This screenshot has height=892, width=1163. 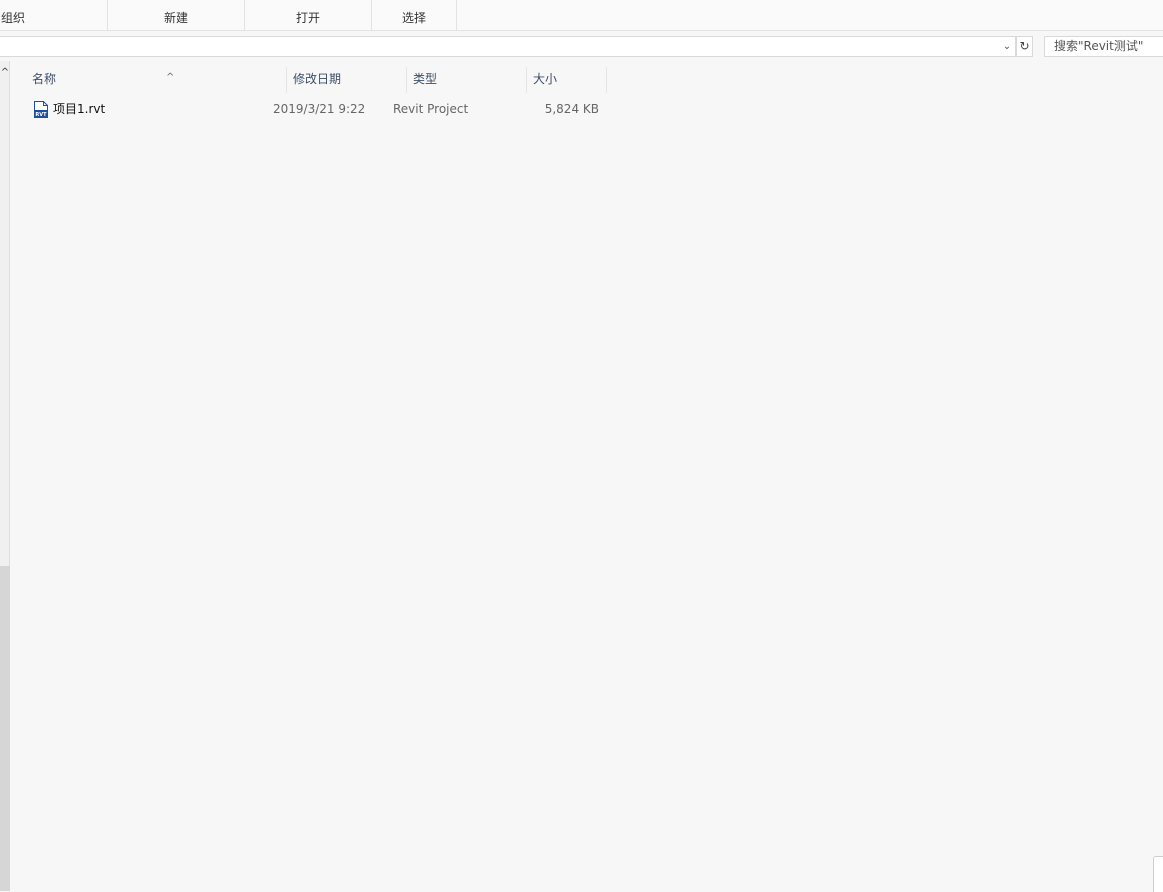 What do you see at coordinates (5, 73) in the screenshot?
I see `scroll-up-icon: ^` at bounding box center [5, 73].